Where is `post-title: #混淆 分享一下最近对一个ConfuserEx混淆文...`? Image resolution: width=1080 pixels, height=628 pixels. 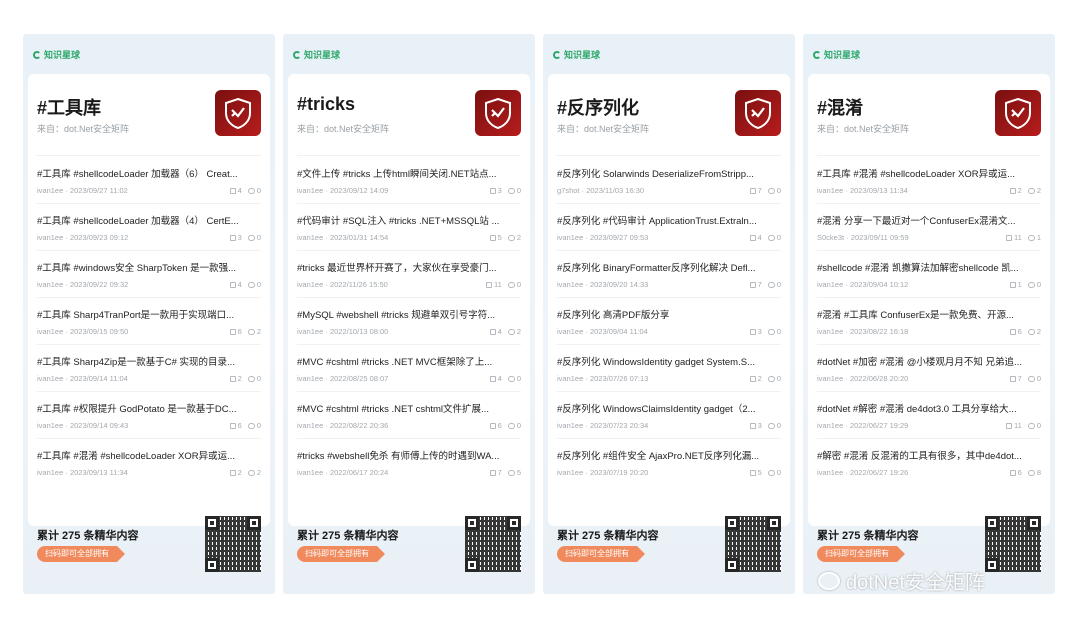 post-title: #混淆 分享一下最近对一个ConfuserEx混淆文... is located at coordinates (929, 220).